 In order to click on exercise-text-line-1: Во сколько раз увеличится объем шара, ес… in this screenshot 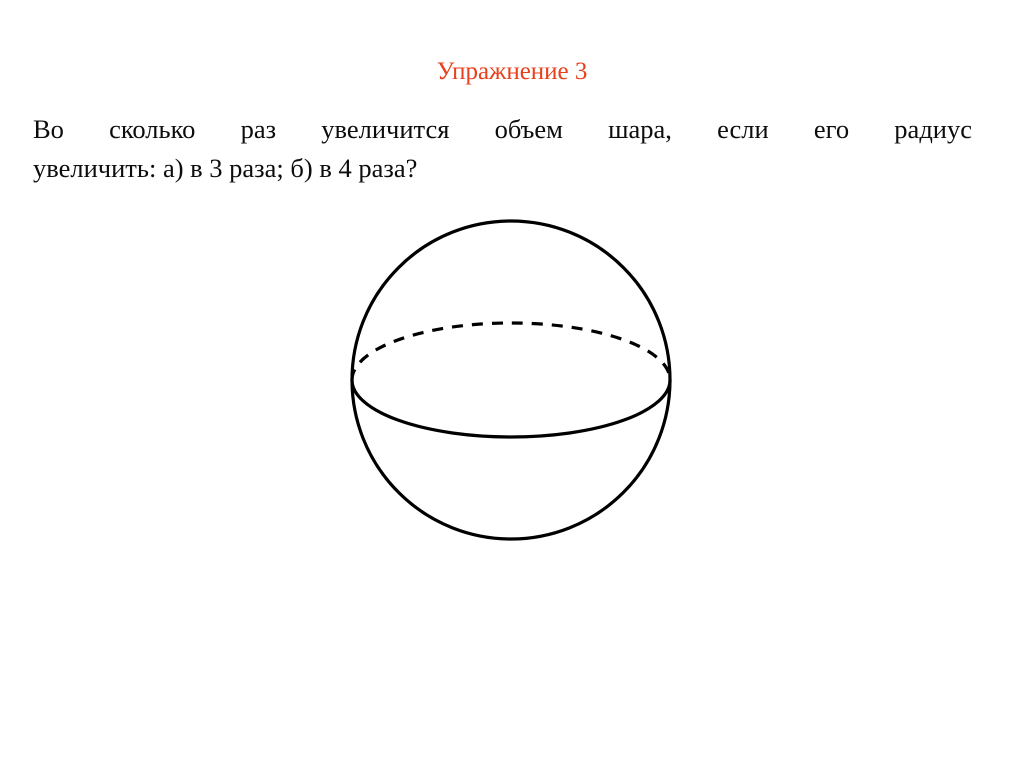, I will do `click(502, 129)`.